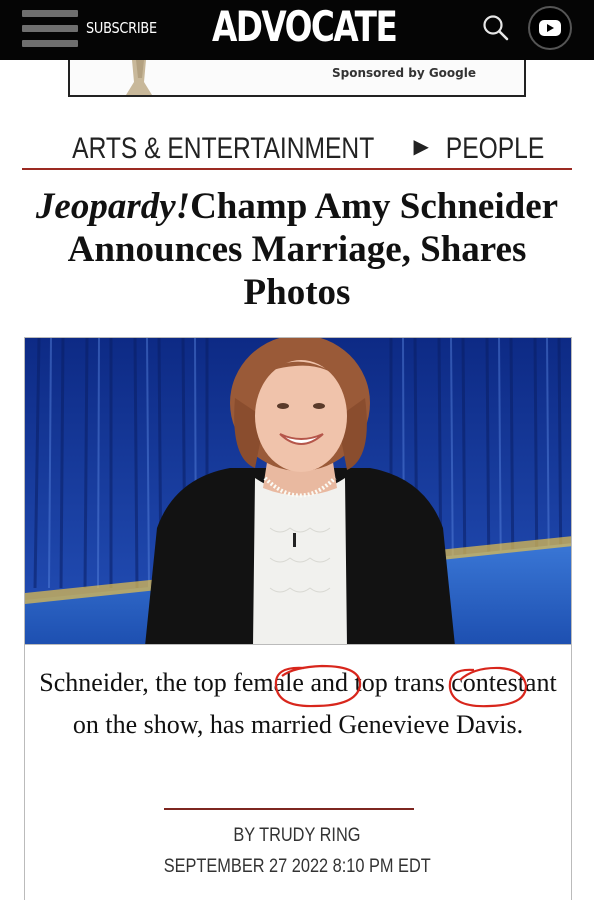  Describe the element at coordinates (297, 78) in the screenshot. I see `ad-banner: Sponsored by Google` at that location.